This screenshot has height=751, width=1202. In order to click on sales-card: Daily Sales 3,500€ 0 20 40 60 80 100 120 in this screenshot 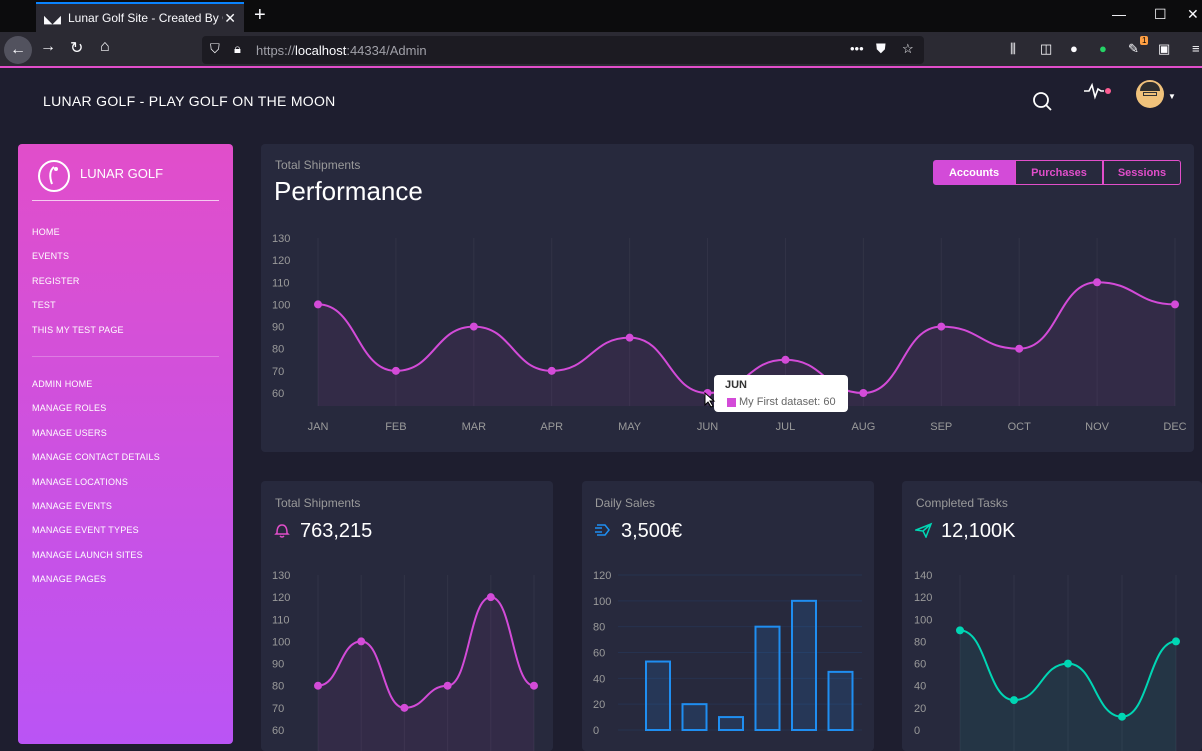, I will do `click(728, 616)`.